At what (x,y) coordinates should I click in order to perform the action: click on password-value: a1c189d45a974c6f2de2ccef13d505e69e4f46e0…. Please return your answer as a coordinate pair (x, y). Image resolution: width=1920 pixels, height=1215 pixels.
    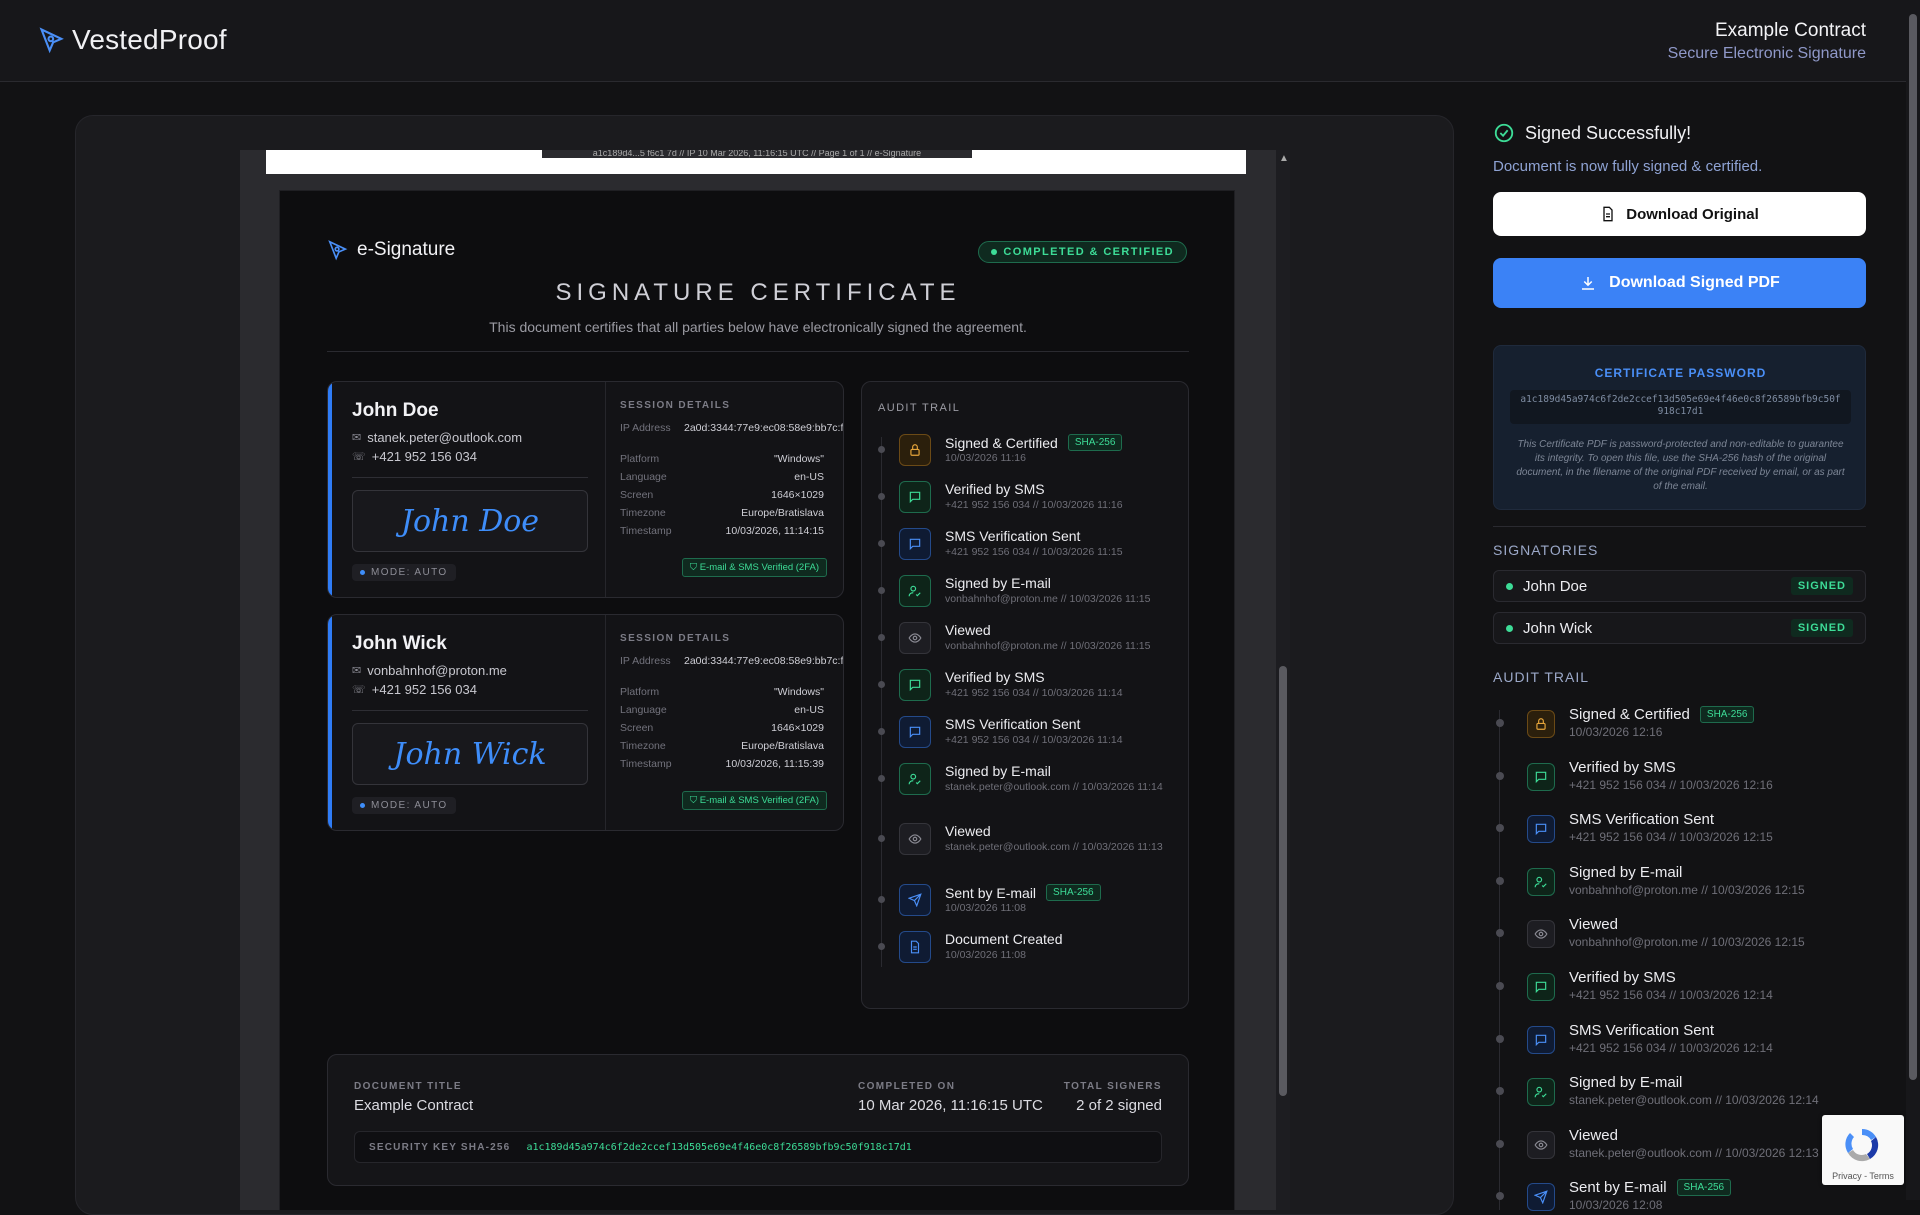
    Looking at the image, I should click on (1680, 407).